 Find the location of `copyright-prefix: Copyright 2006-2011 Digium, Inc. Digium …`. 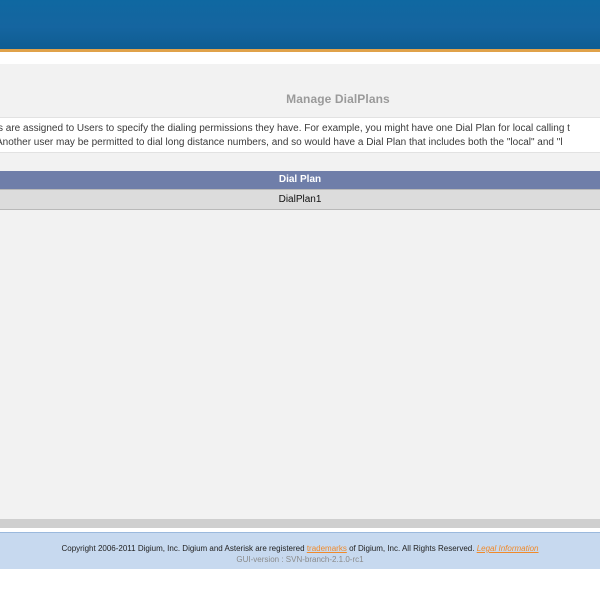

copyright-prefix: Copyright 2006-2011 Digium, Inc. Digium … is located at coordinates (183, 548).